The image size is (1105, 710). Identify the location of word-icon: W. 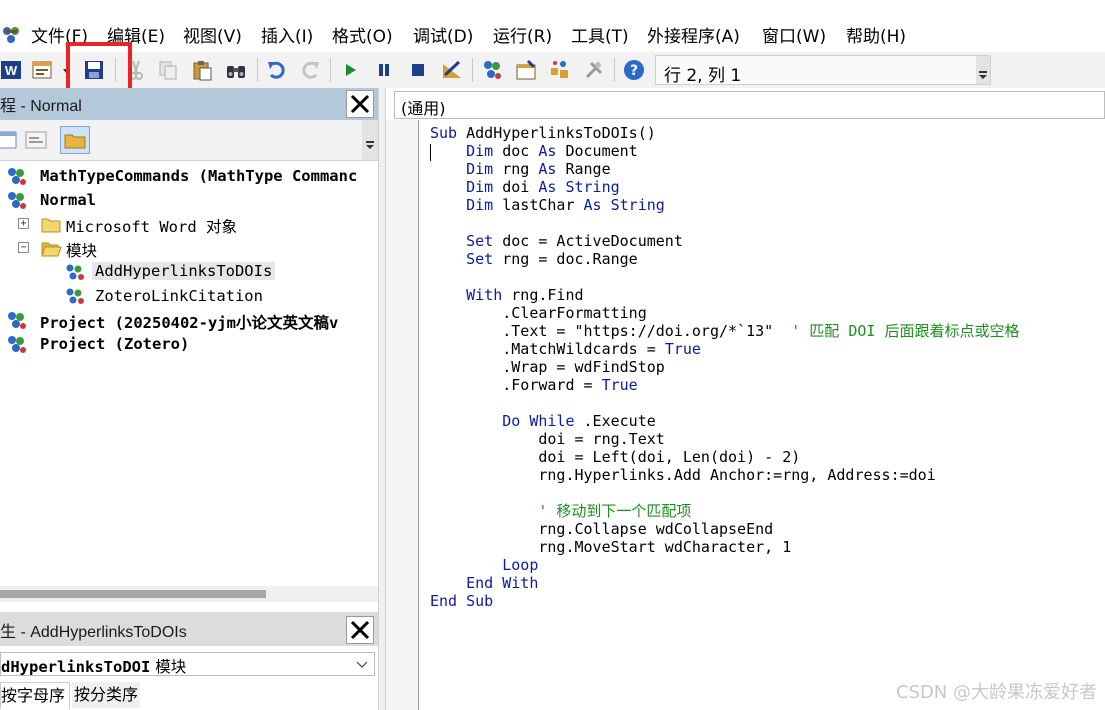
(12, 70).